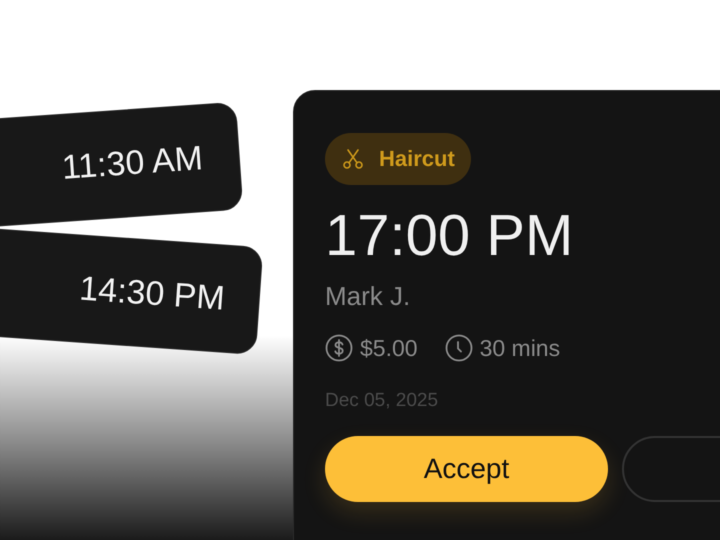  Describe the element at coordinates (389, 348) in the screenshot. I see `price: $5.00` at that location.